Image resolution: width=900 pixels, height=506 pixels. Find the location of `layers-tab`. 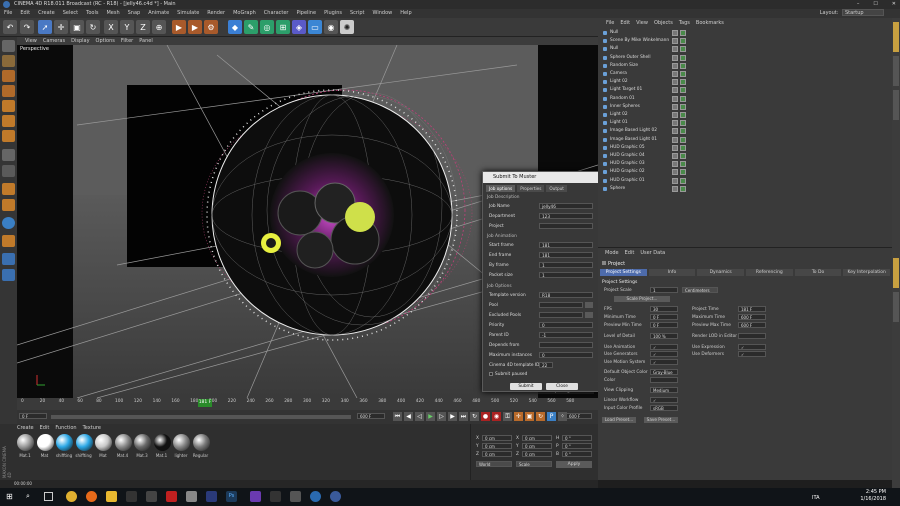

layers-tab is located at coordinates (896, 307).